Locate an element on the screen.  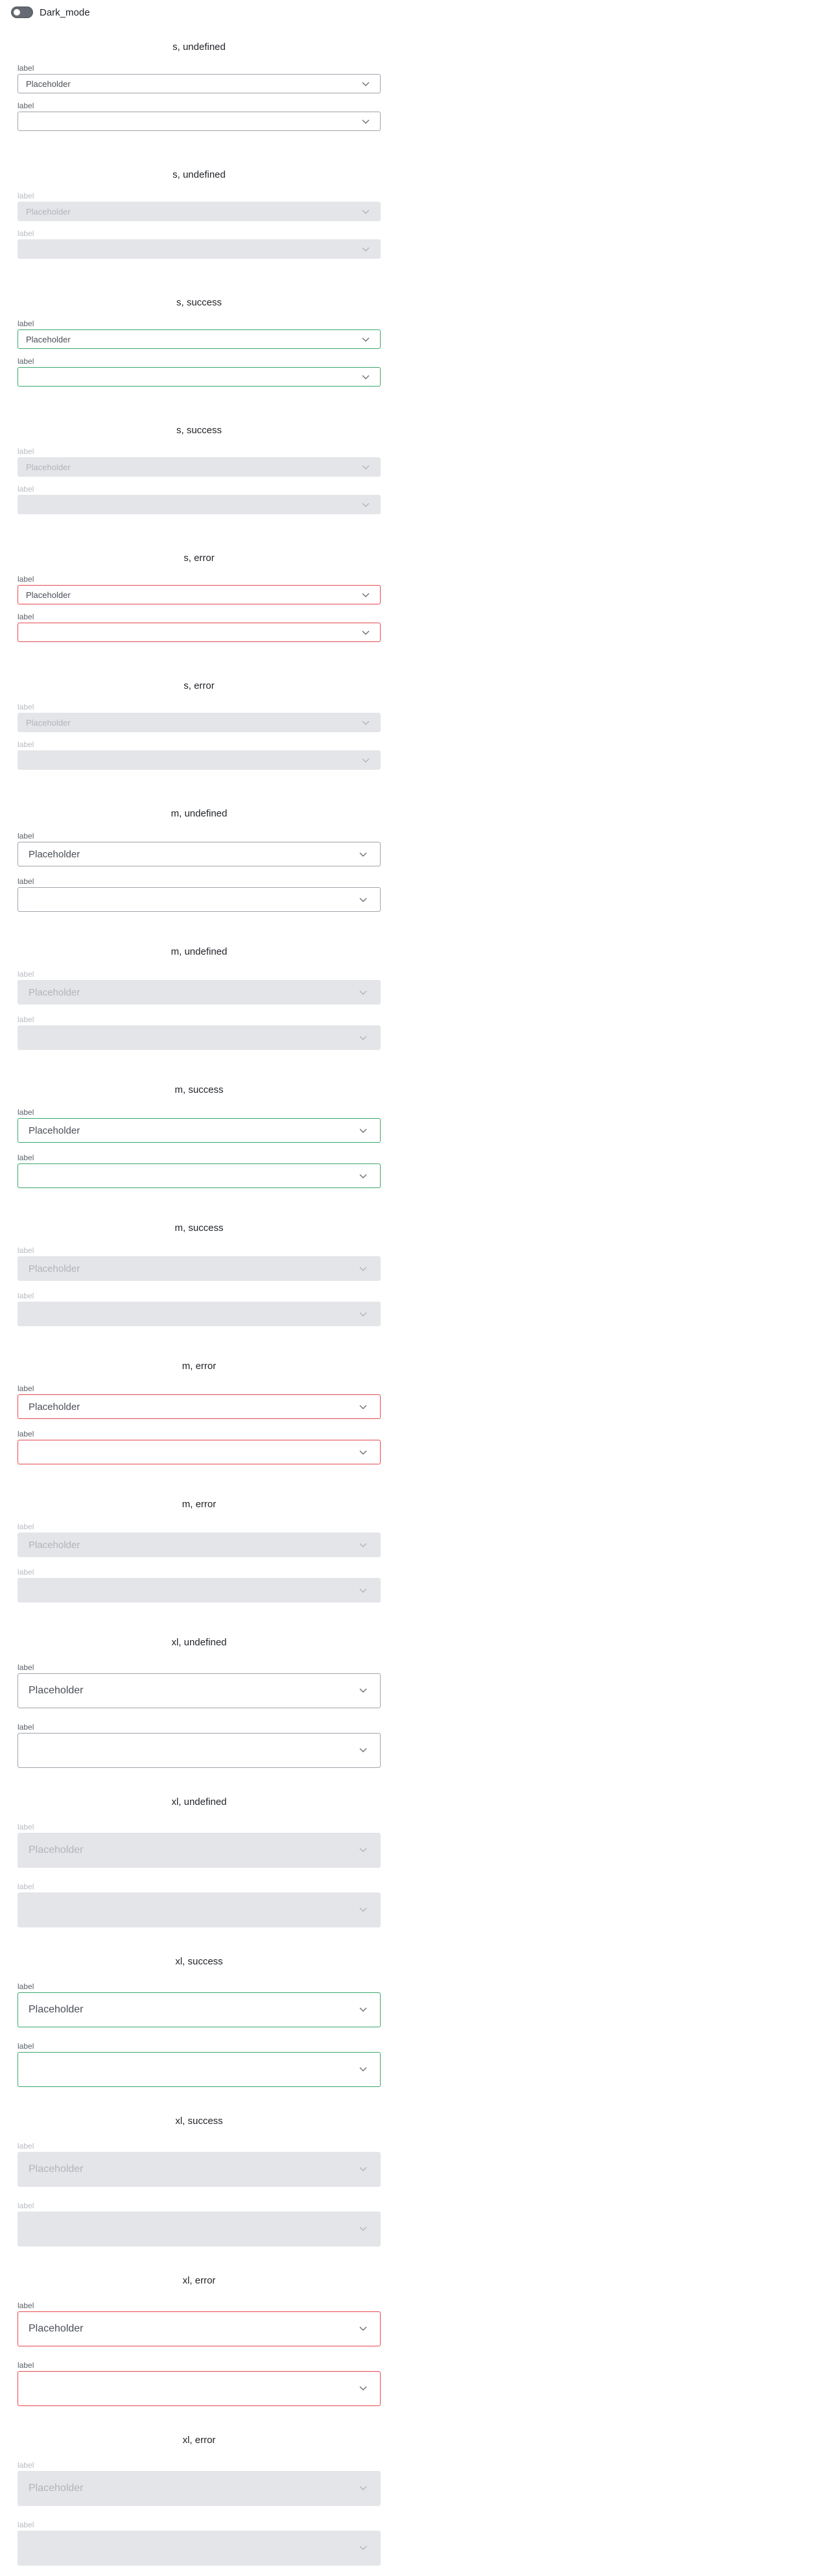
select-group: xl, undefined label Placeholder label is located at coordinates (199, 1861).